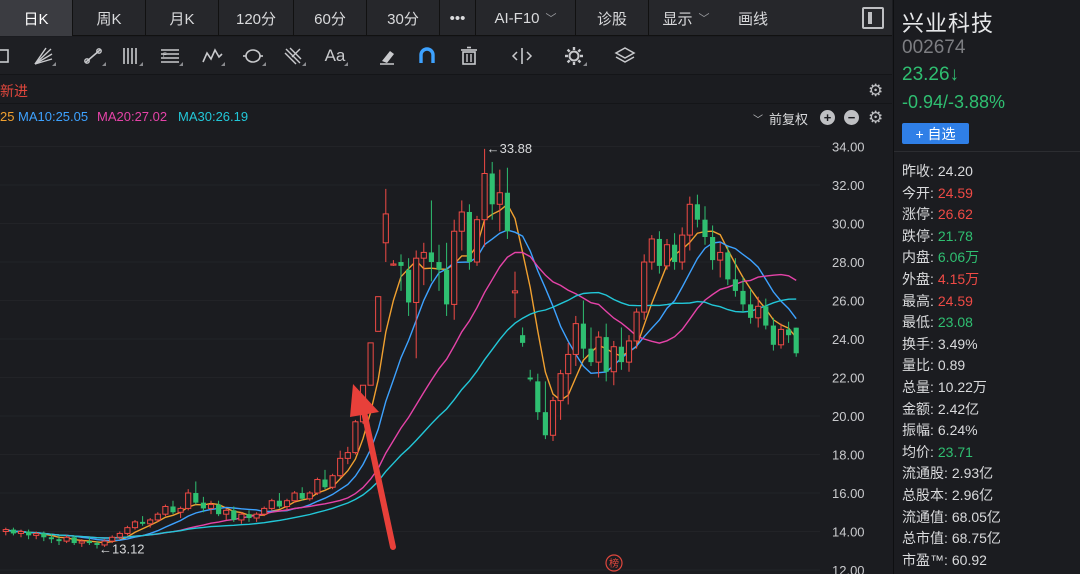  What do you see at coordinates (522, 56) in the screenshot?
I see `ruler-icon` at bounding box center [522, 56].